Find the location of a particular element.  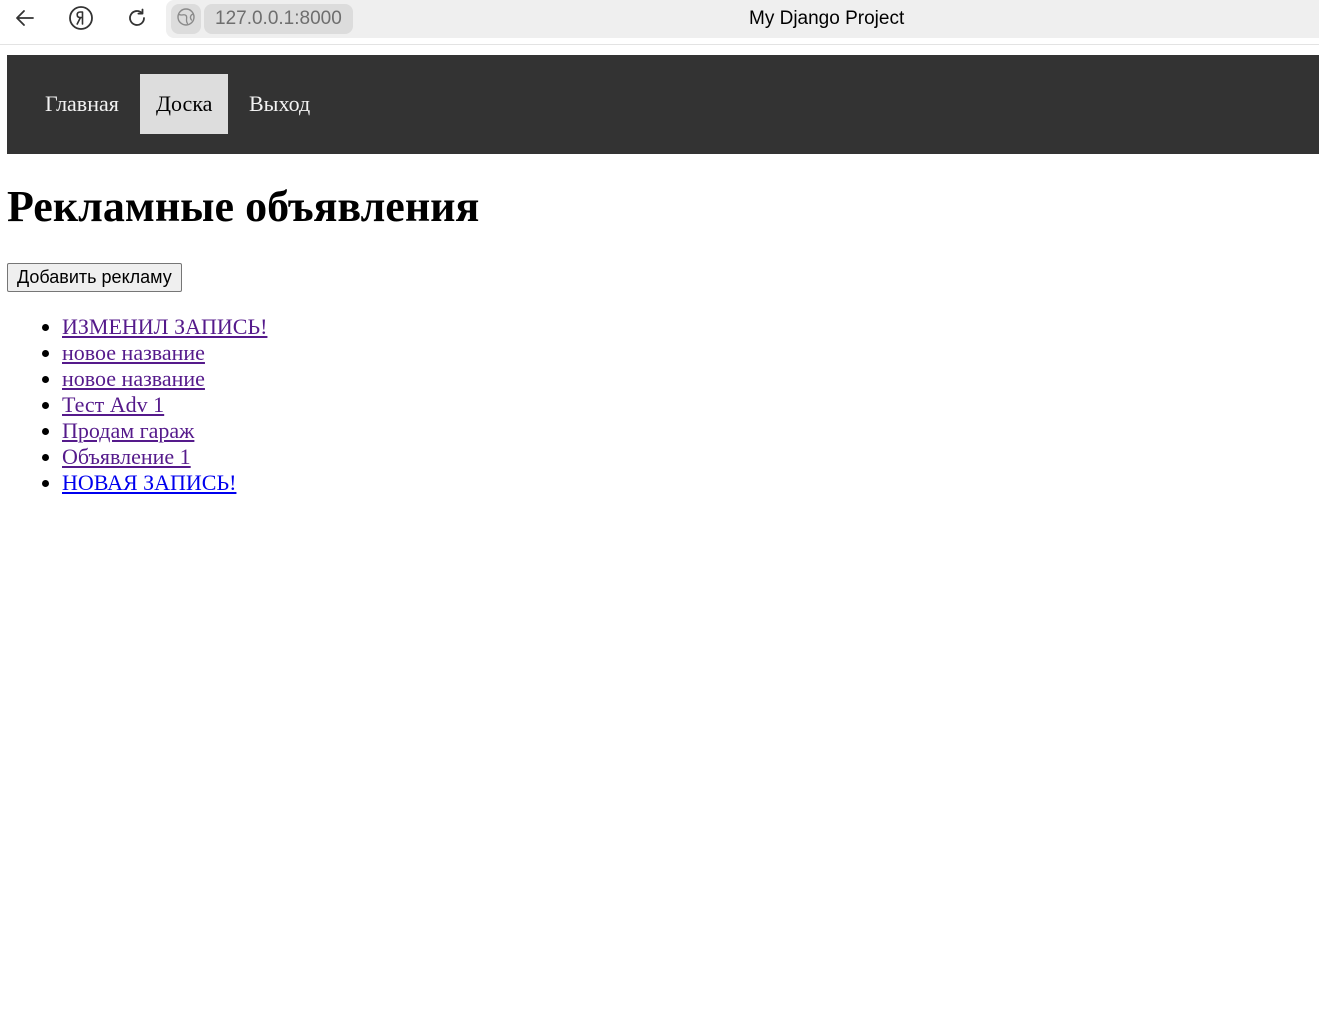

top-navigation: Главная Доска Выход is located at coordinates (663, 104).